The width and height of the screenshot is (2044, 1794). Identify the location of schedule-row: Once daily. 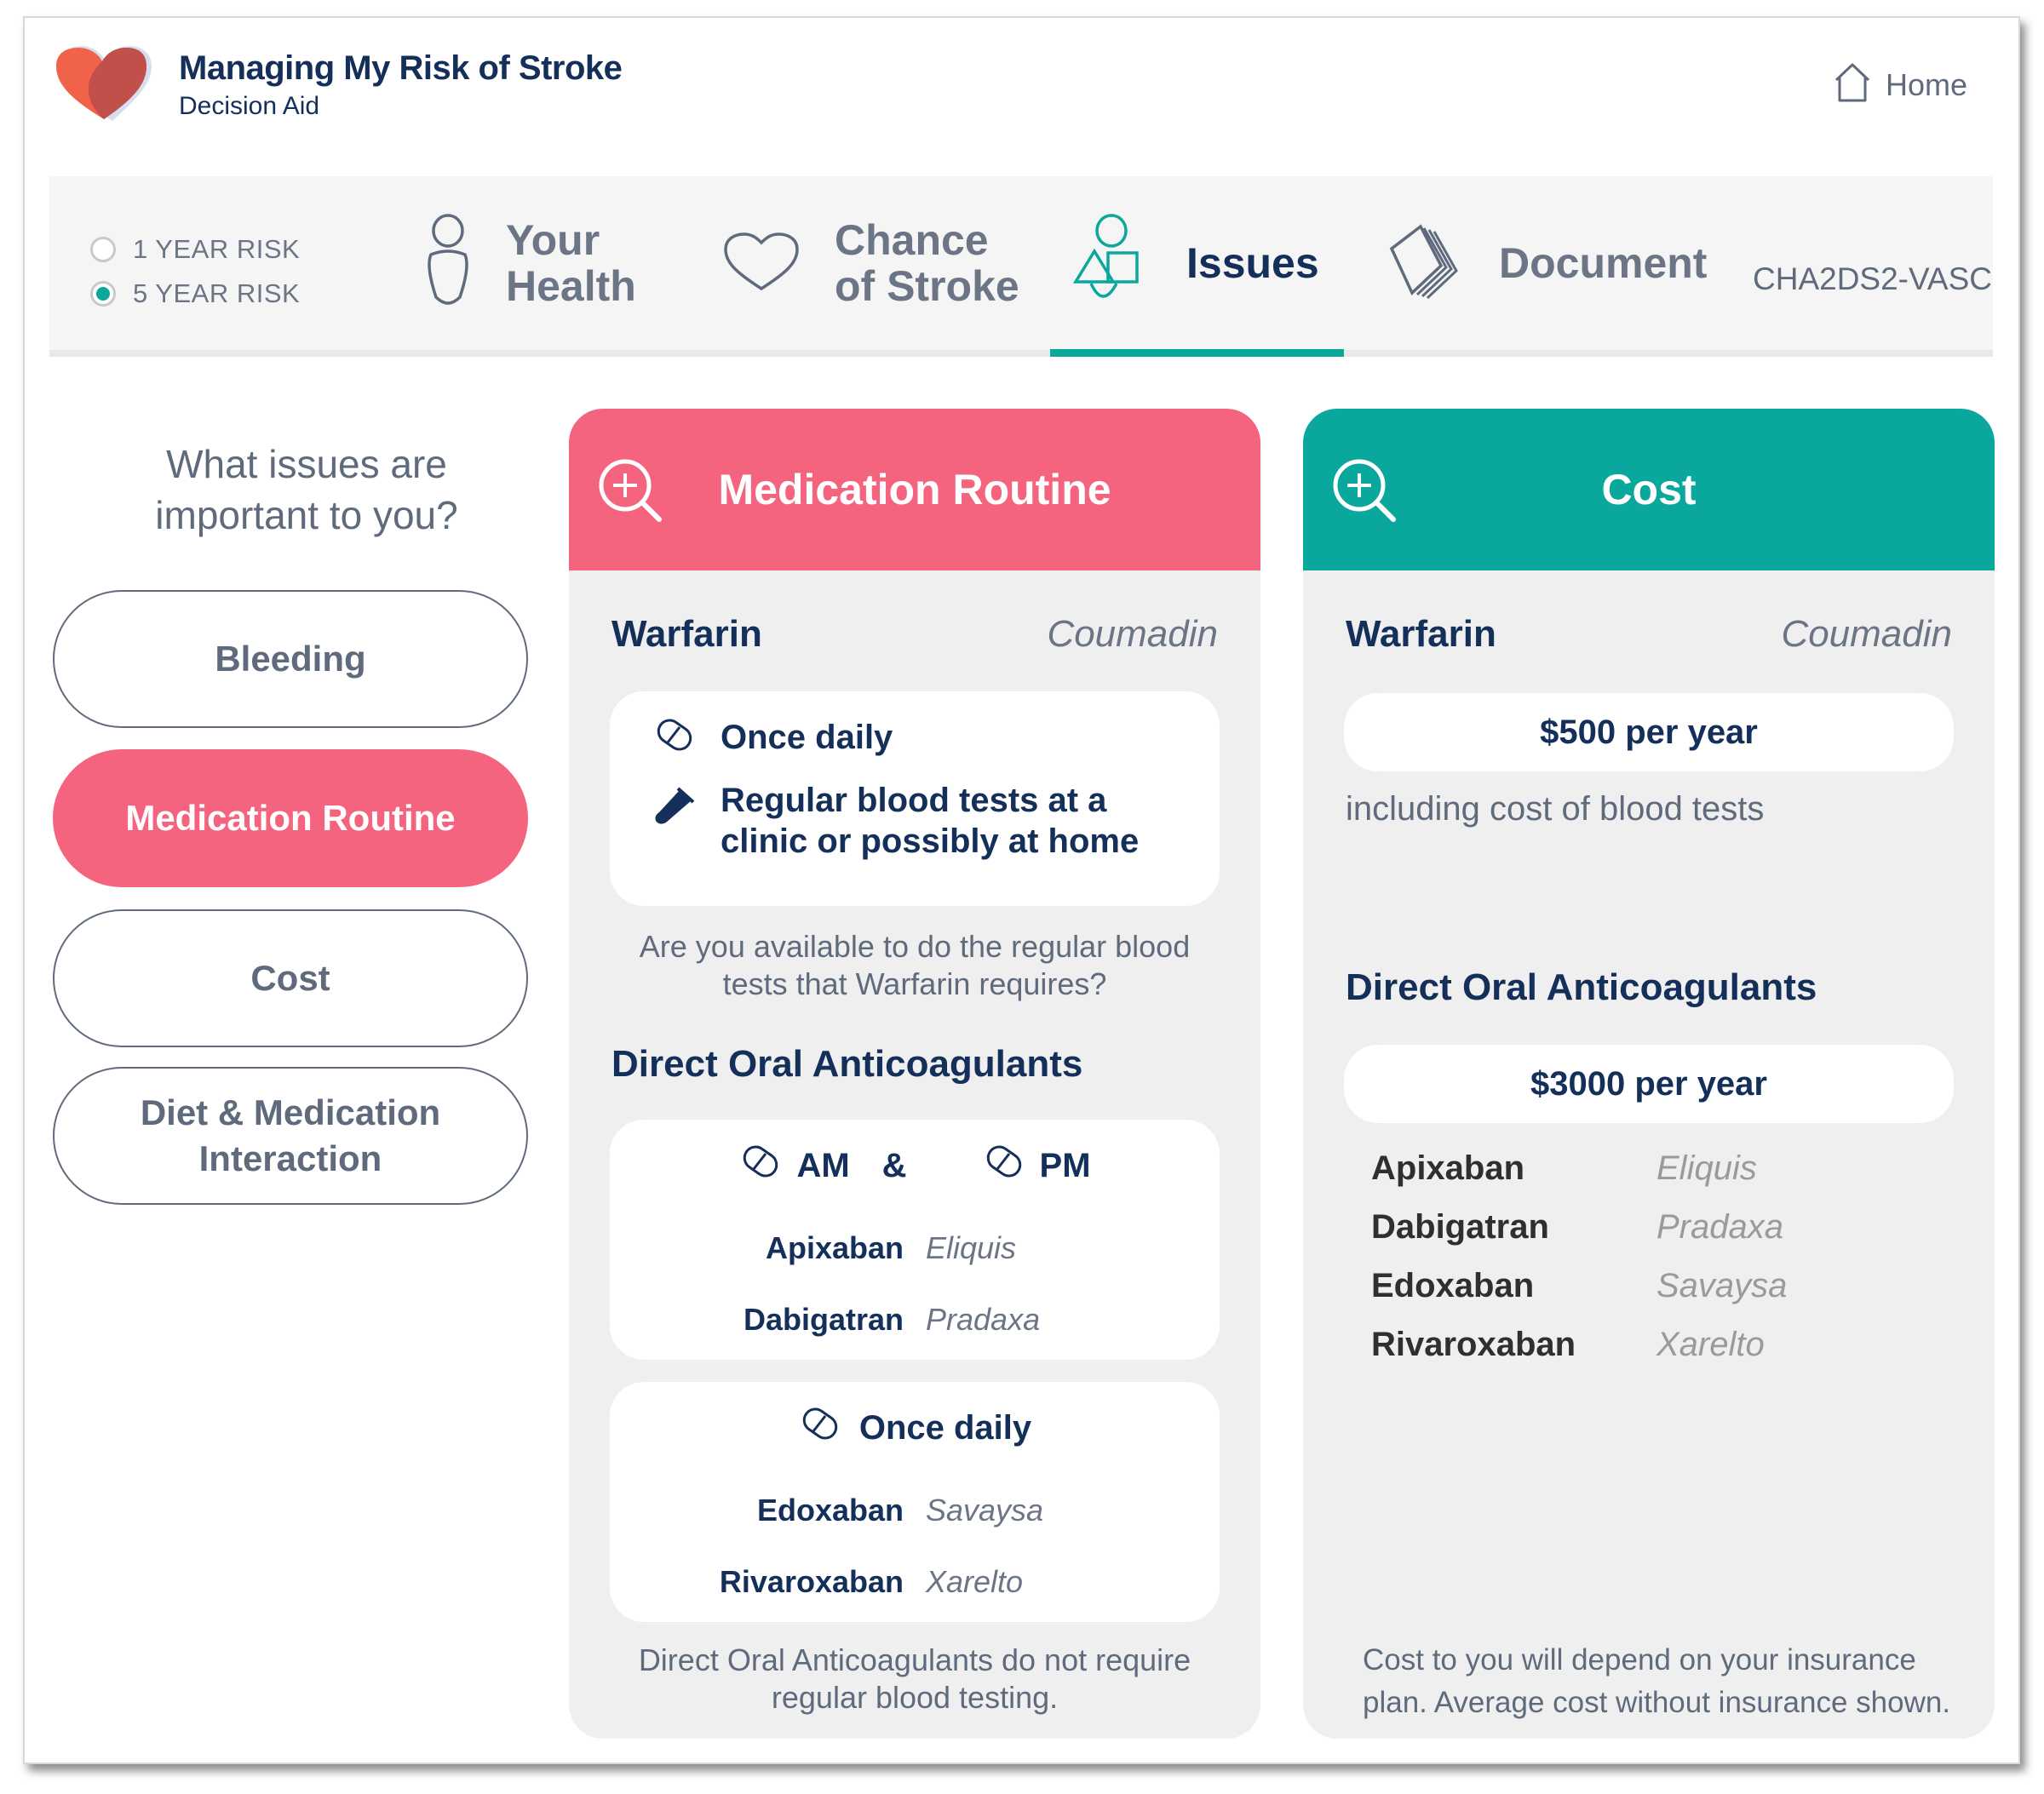
(915, 1427).